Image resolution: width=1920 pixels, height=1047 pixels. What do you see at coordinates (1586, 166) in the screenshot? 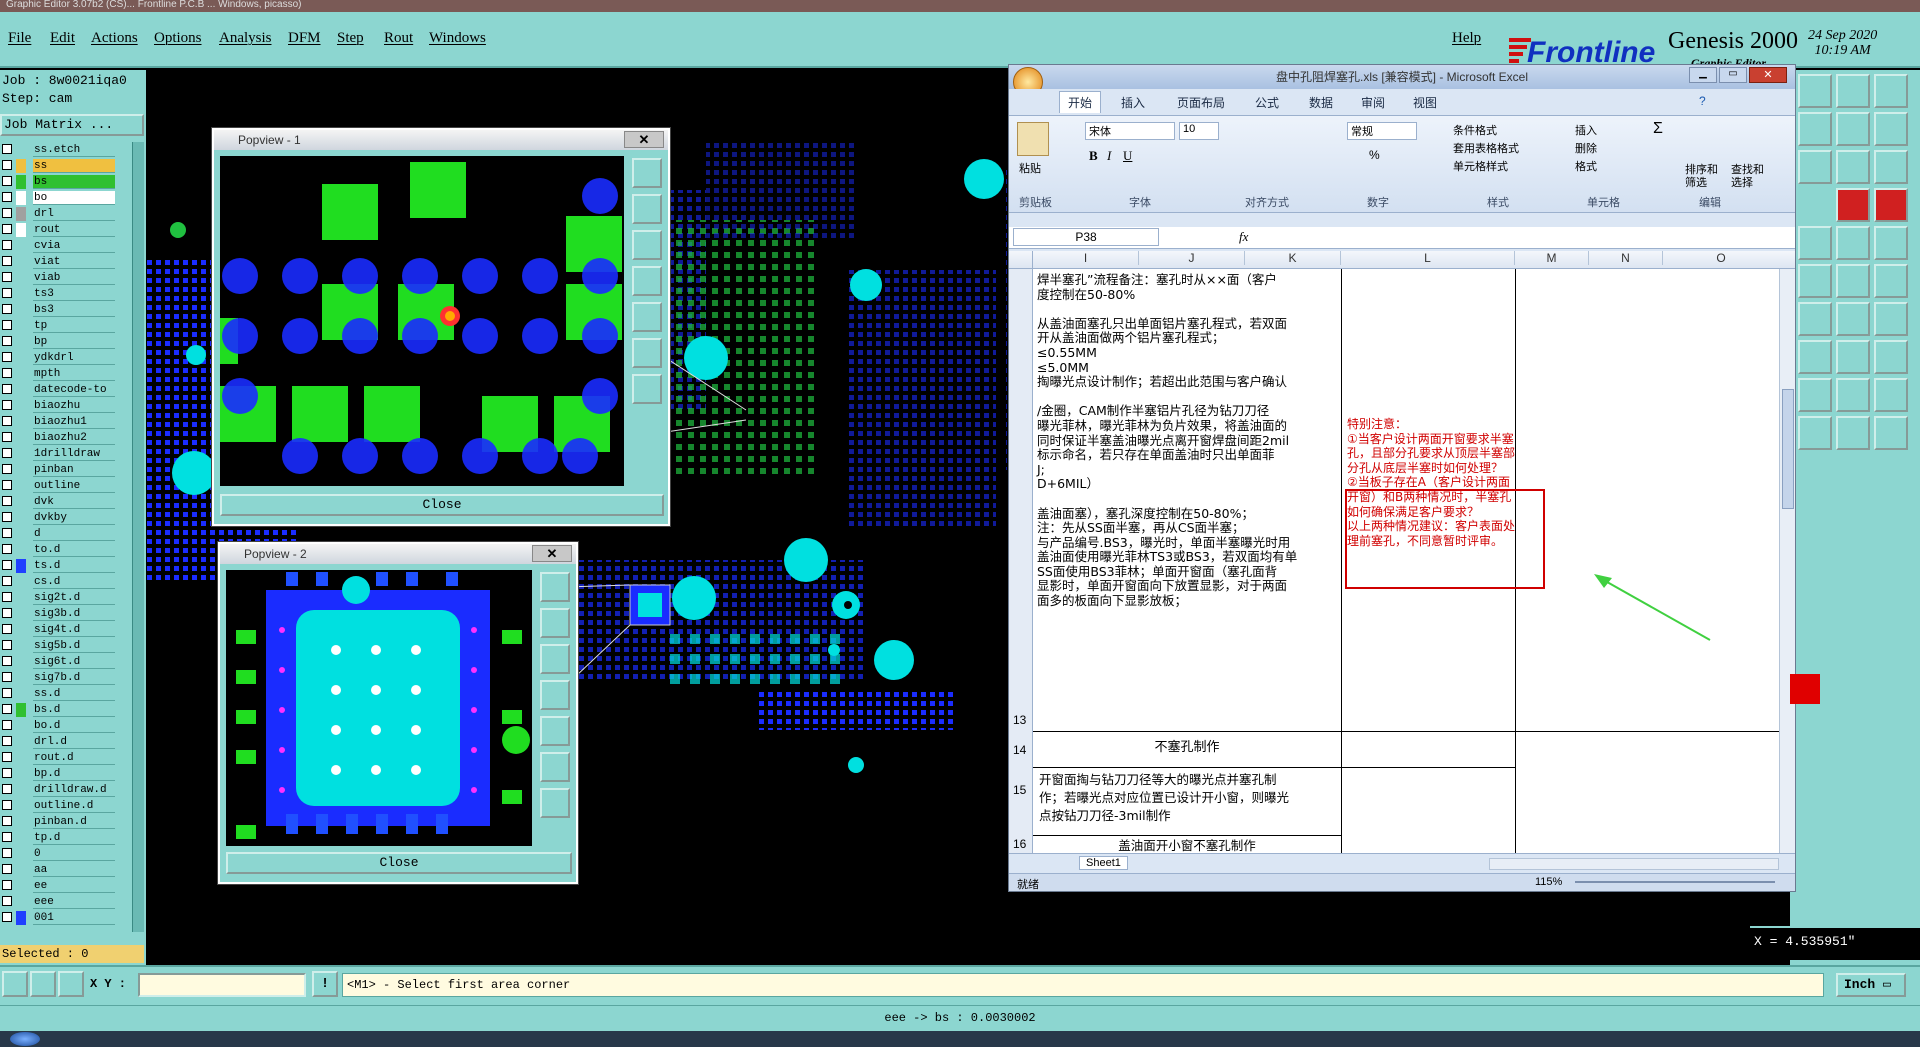
I see `format-button: 格式` at bounding box center [1586, 166].